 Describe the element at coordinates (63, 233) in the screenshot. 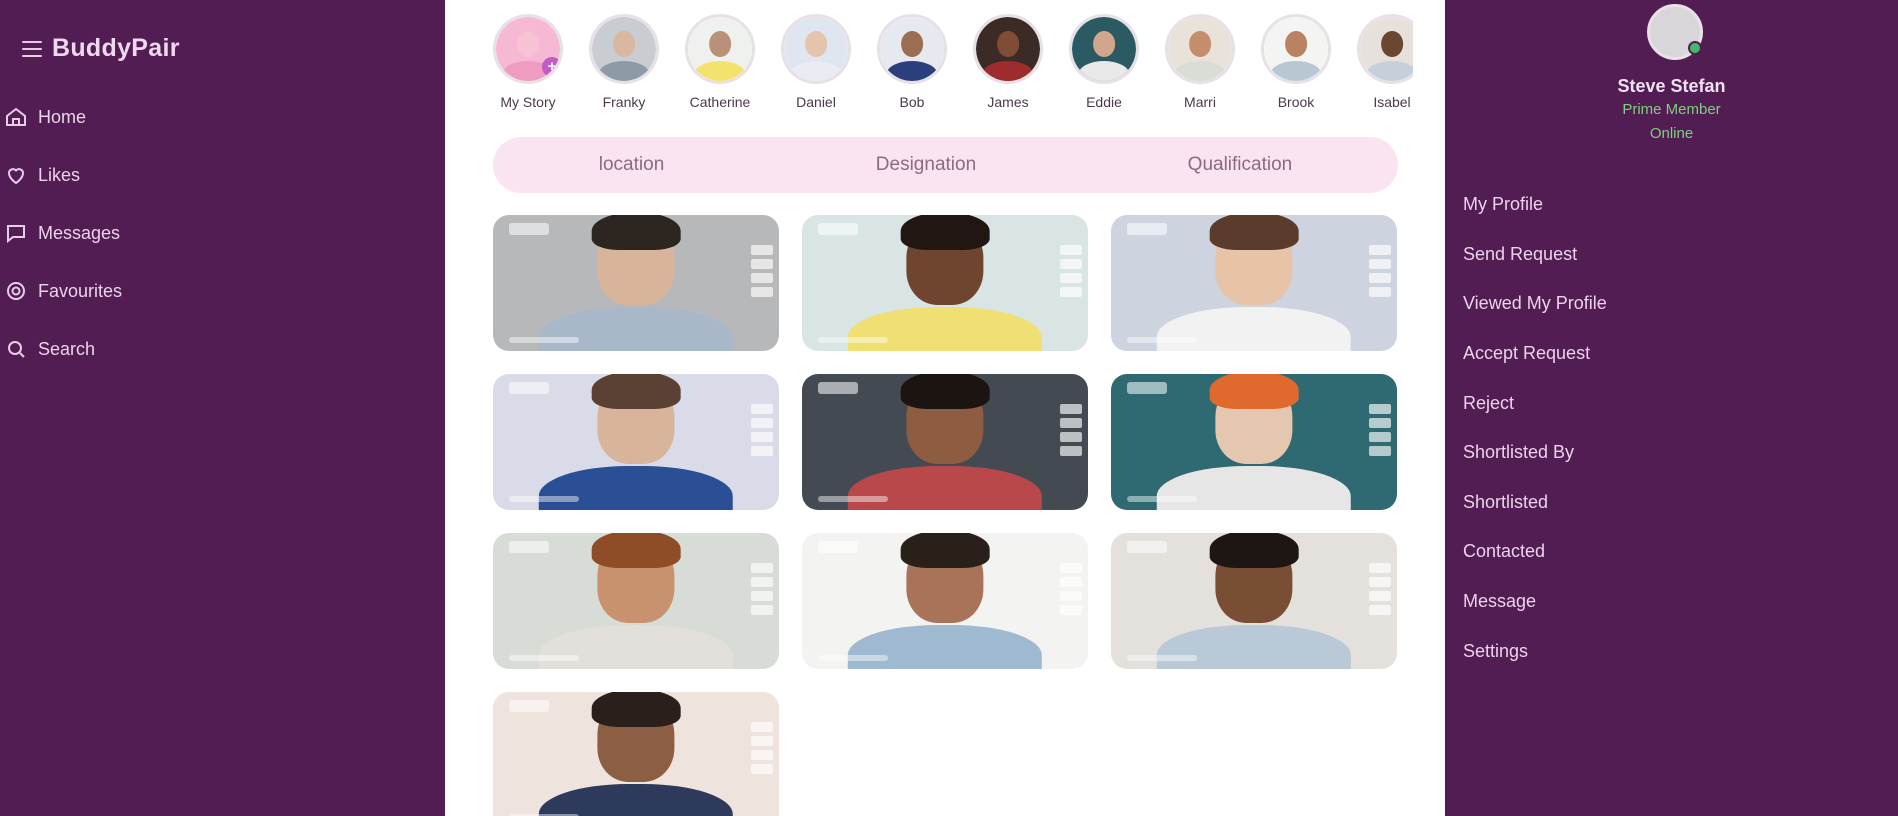

I see `nav-item-messages: Messages` at that location.